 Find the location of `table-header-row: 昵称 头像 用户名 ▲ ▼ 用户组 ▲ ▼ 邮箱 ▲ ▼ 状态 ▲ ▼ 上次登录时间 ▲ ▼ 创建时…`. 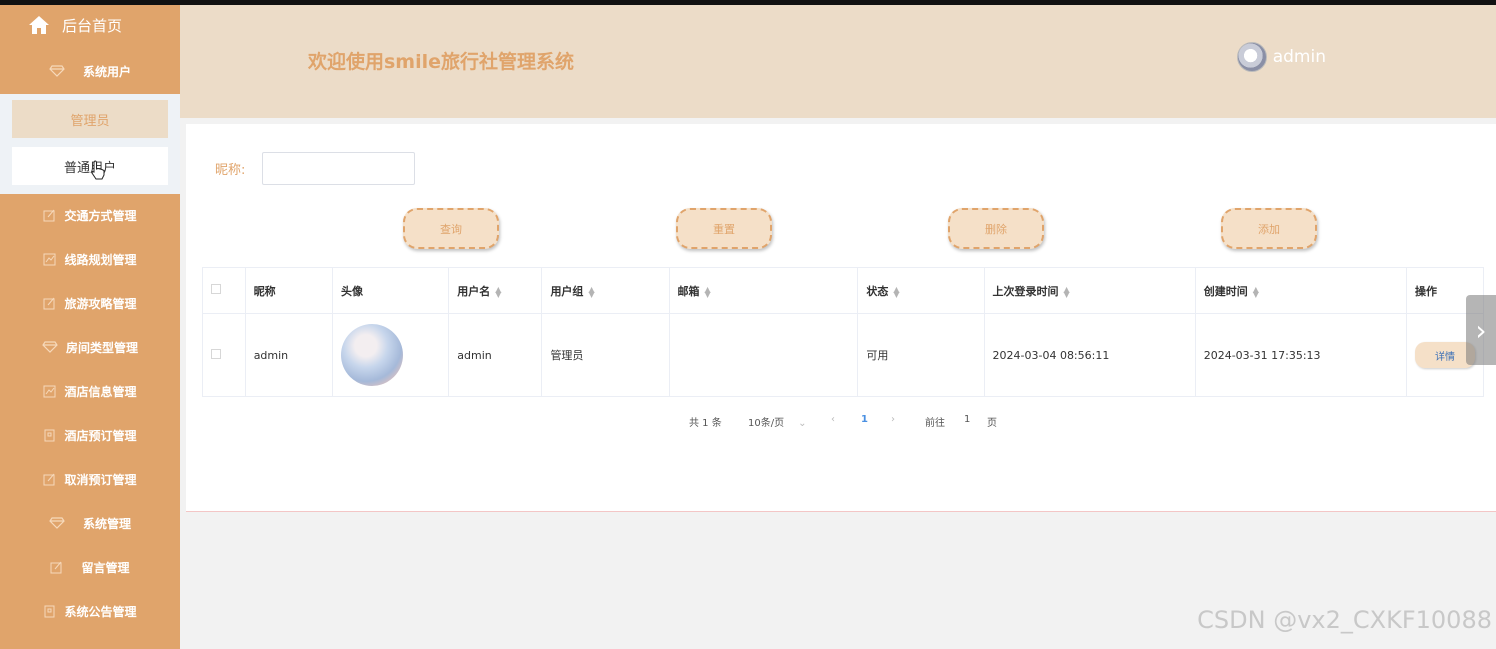

table-header-row: 昵称 头像 用户名 ▲ ▼ 用户组 ▲ ▼ 邮箱 ▲ ▼ 状态 ▲ ▼ 上次登录时间 ▲ ▼ 创建时… is located at coordinates (843, 290).